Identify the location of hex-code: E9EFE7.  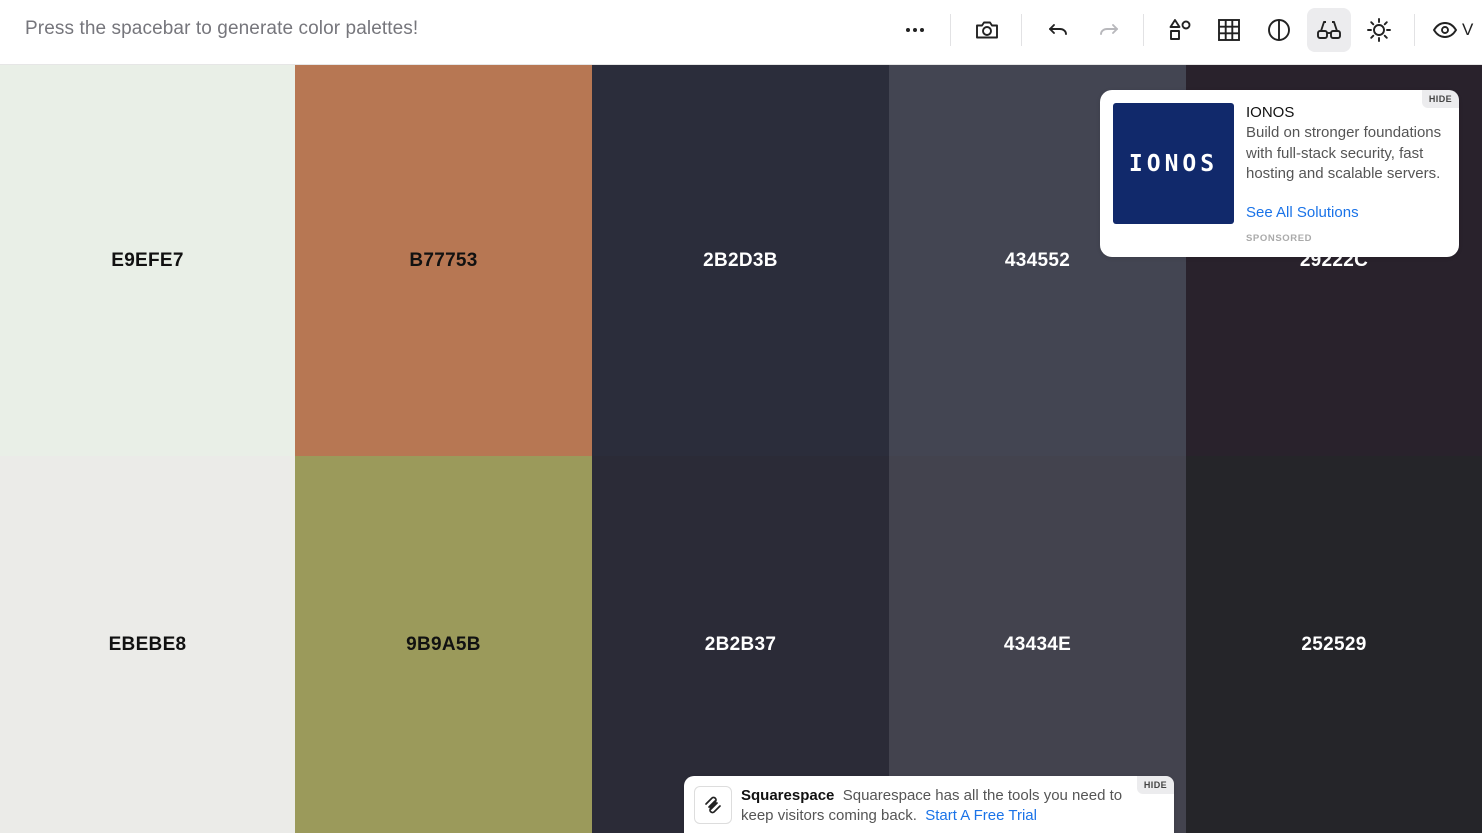
(147, 261).